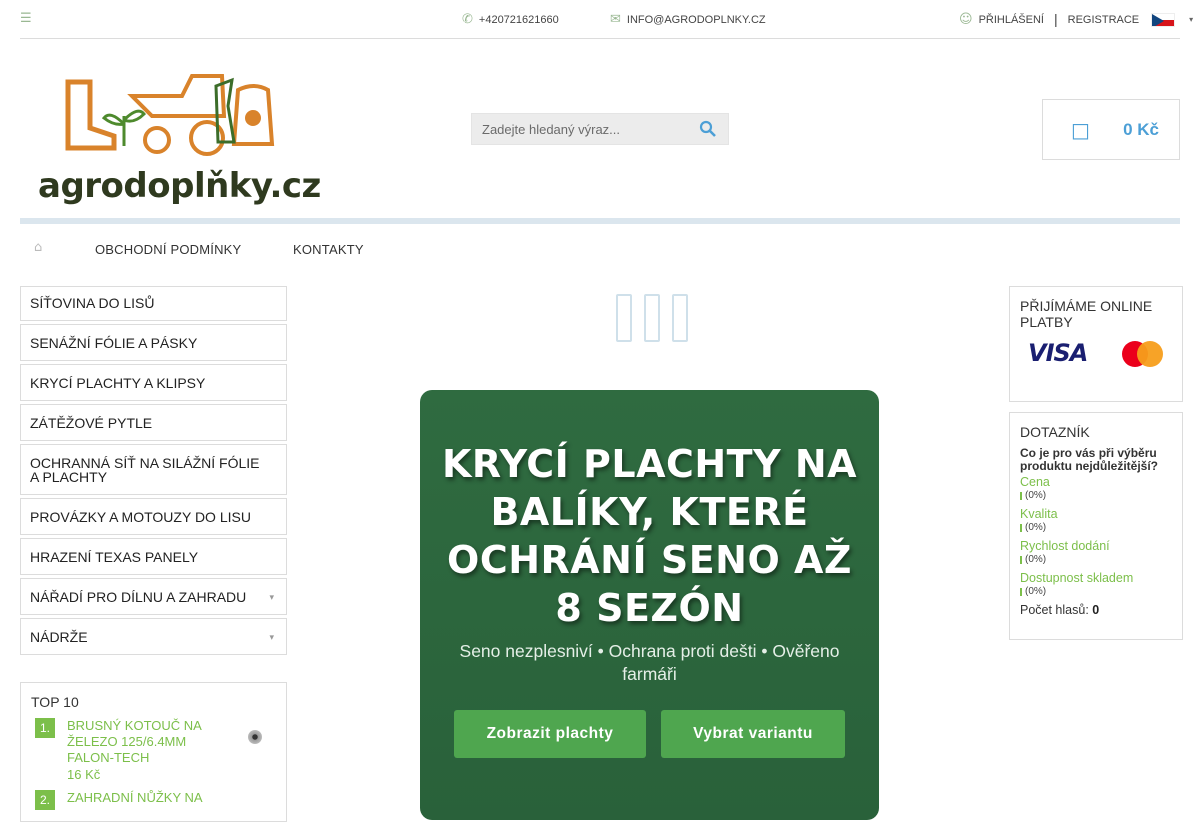  What do you see at coordinates (1011, 20) in the screenshot?
I see `login-link: PŘIHLÁŠENÍ` at bounding box center [1011, 20].